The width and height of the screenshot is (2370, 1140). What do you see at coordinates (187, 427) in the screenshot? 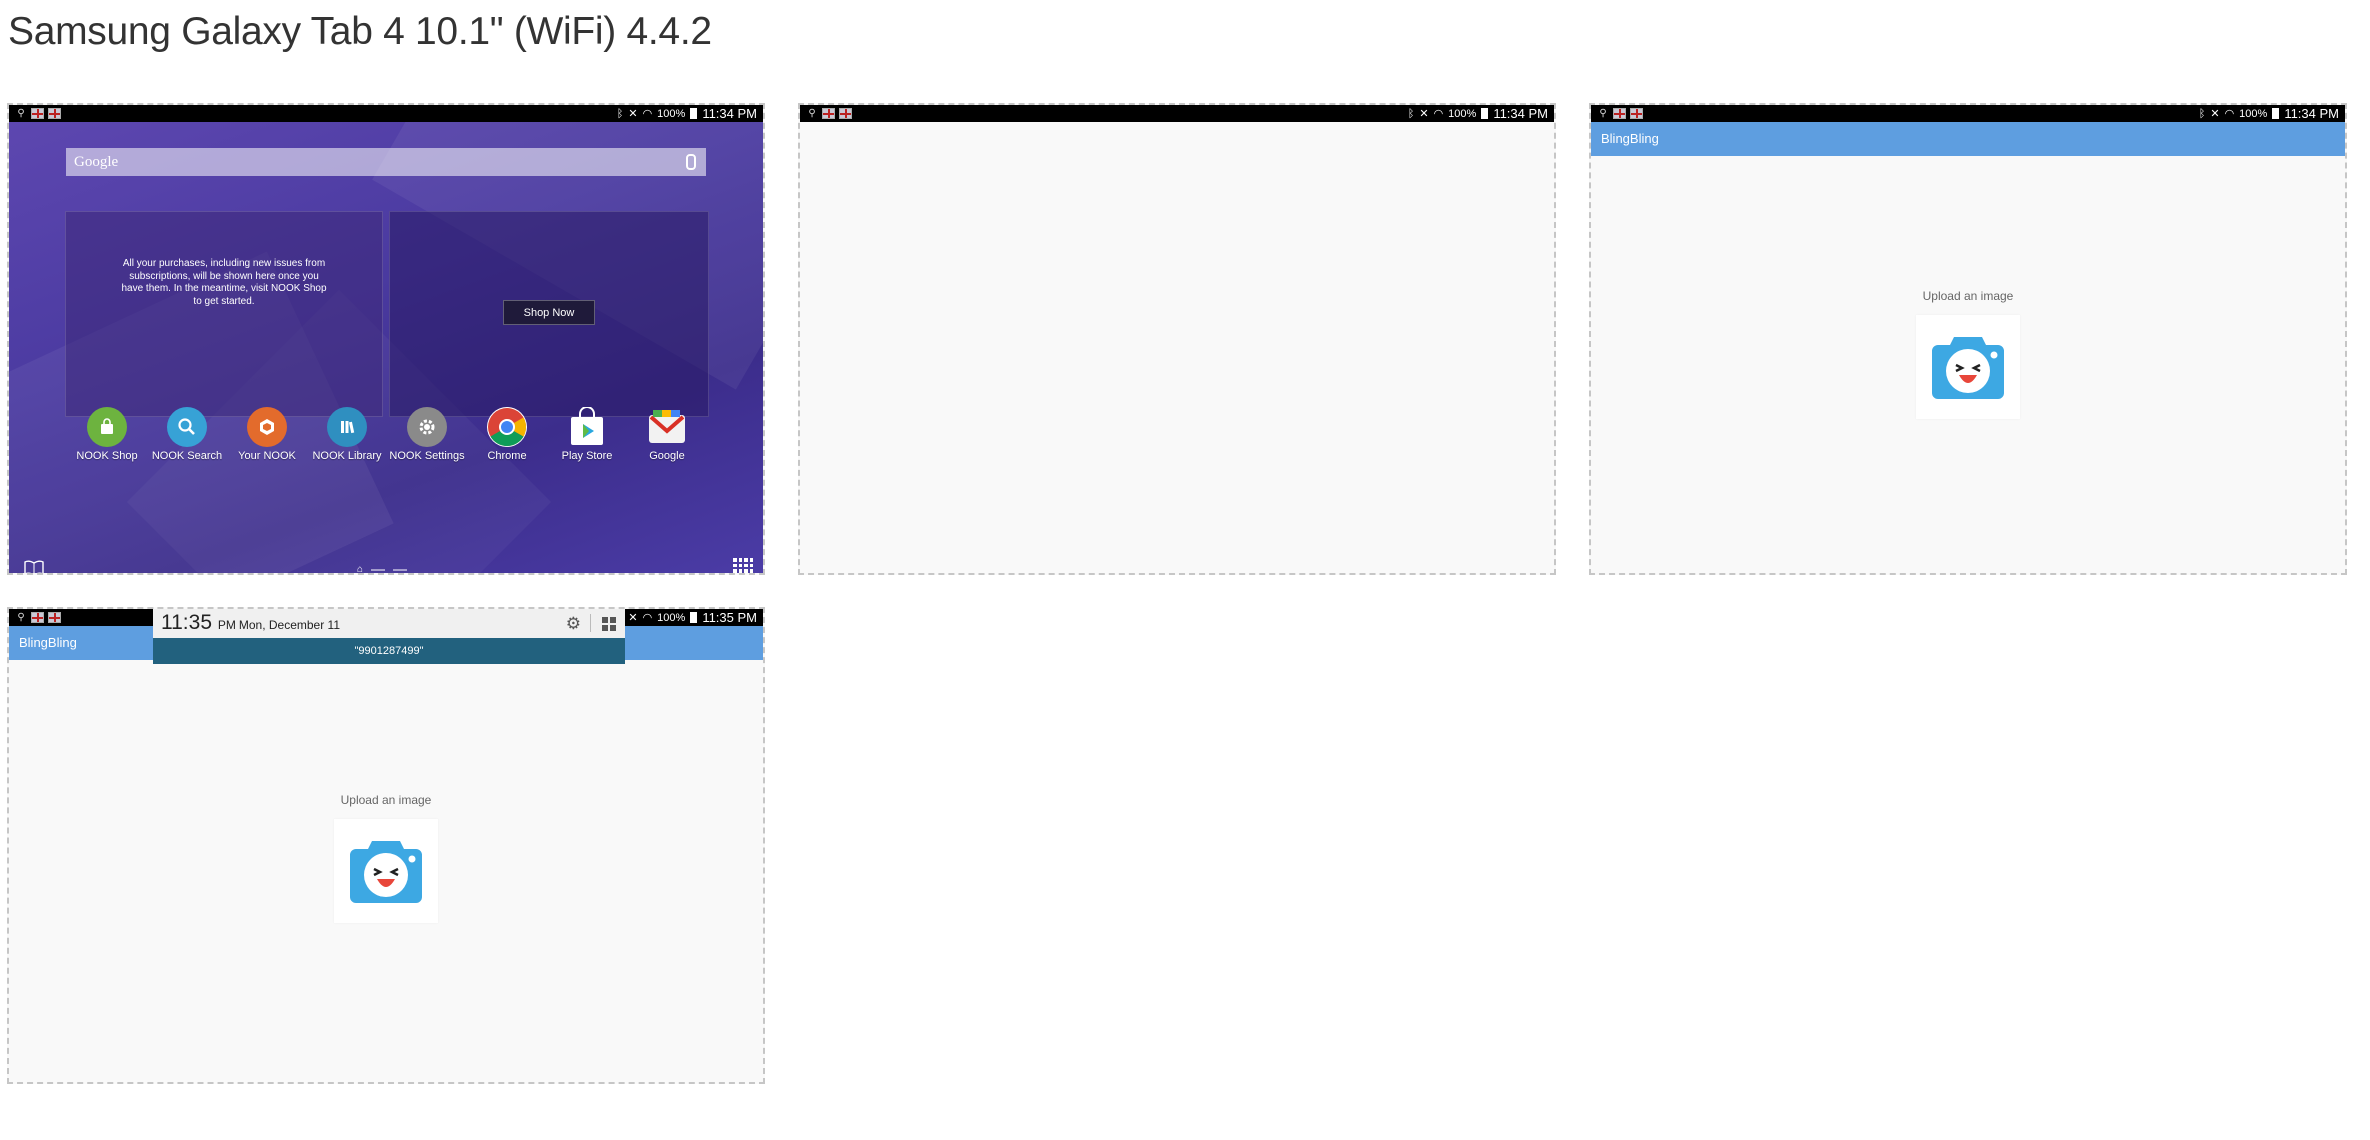
I see `search-icon` at bounding box center [187, 427].